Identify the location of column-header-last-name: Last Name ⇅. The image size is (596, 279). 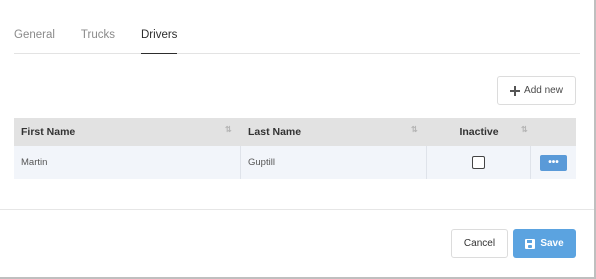
(334, 132).